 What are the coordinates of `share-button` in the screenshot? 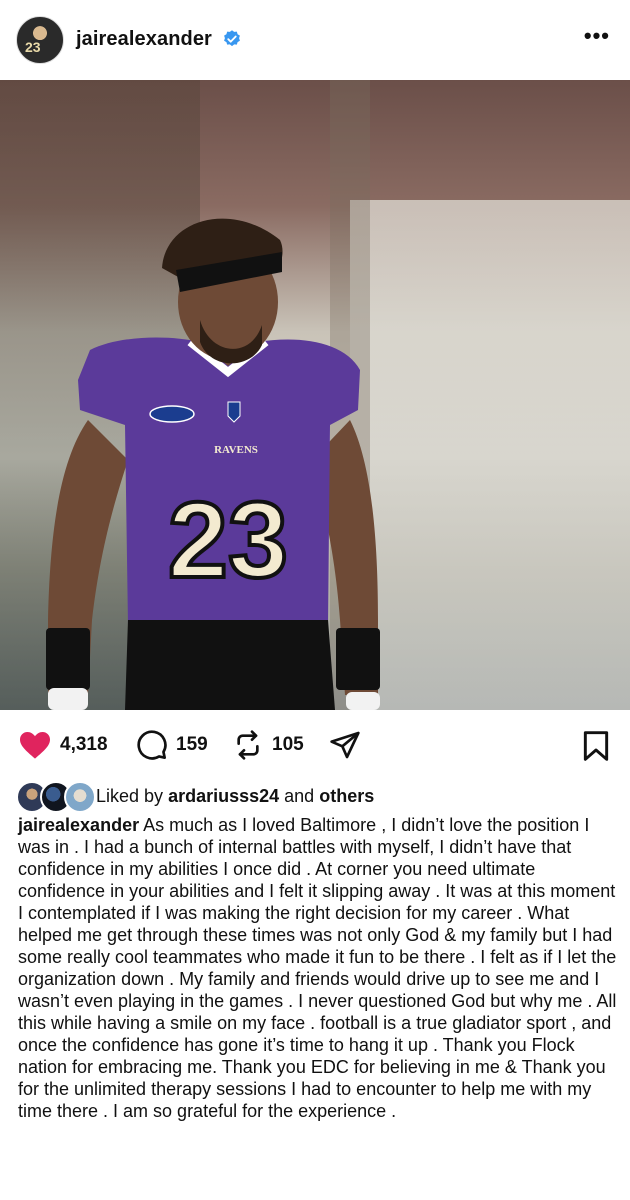 It's located at (345, 745).